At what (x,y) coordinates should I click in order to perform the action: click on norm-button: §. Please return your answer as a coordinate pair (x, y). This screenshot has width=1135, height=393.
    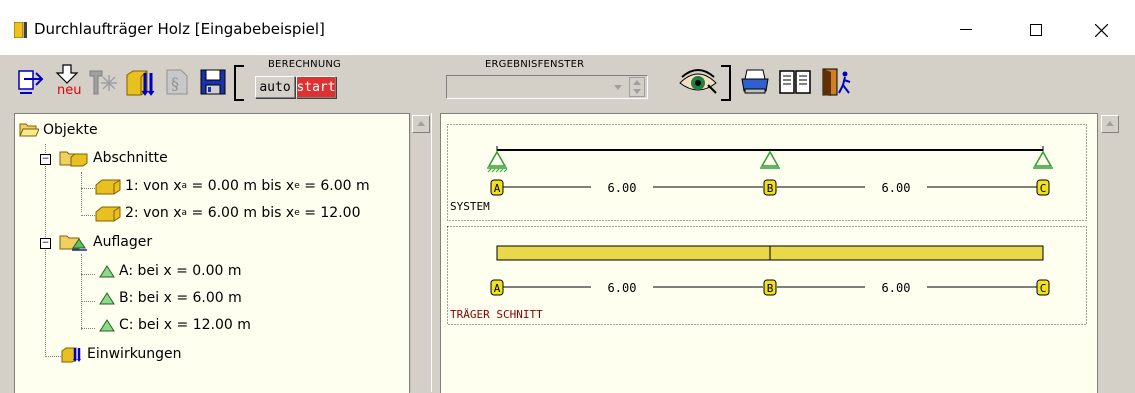
    Looking at the image, I should click on (178, 82).